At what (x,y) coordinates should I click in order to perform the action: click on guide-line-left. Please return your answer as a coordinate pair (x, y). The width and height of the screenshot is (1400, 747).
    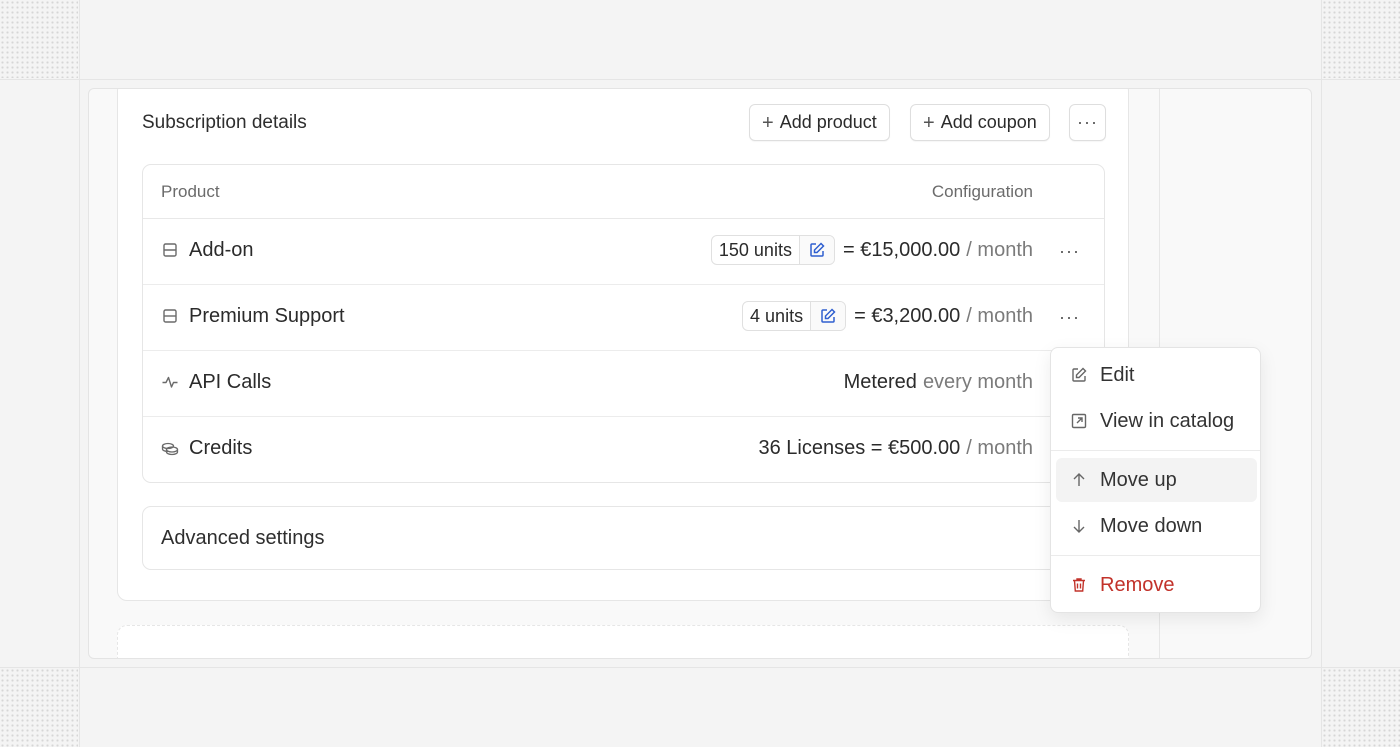
    Looking at the image, I should click on (79, 373).